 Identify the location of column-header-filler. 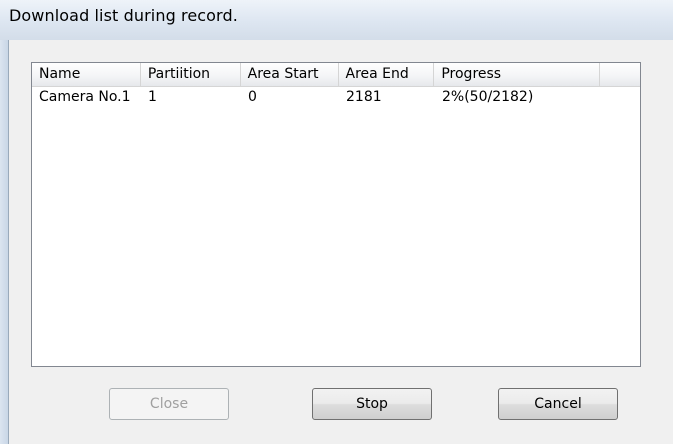
(620, 74).